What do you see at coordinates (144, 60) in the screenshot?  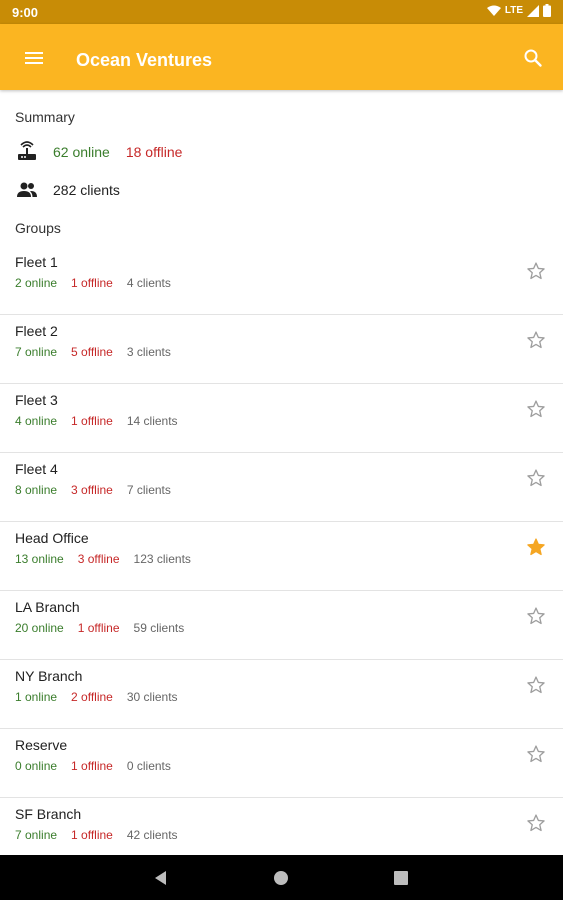 I see `app-title: Ocean Ventures` at bounding box center [144, 60].